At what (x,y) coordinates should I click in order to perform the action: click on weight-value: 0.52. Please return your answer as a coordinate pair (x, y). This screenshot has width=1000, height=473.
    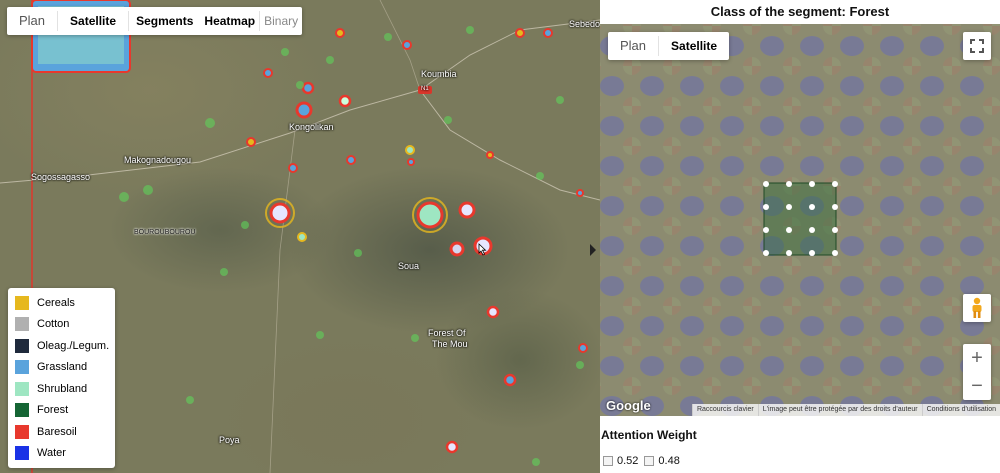
    Looking at the image, I should click on (628, 461).